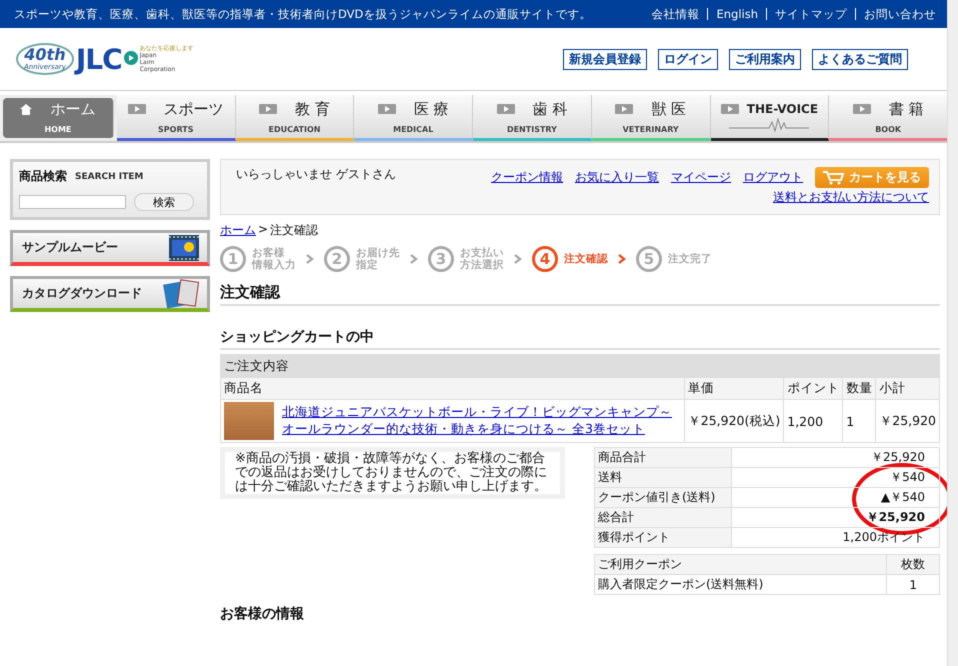 This screenshot has height=666, width=958. I want to click on page-title: 注文確認, so click(580, 294).